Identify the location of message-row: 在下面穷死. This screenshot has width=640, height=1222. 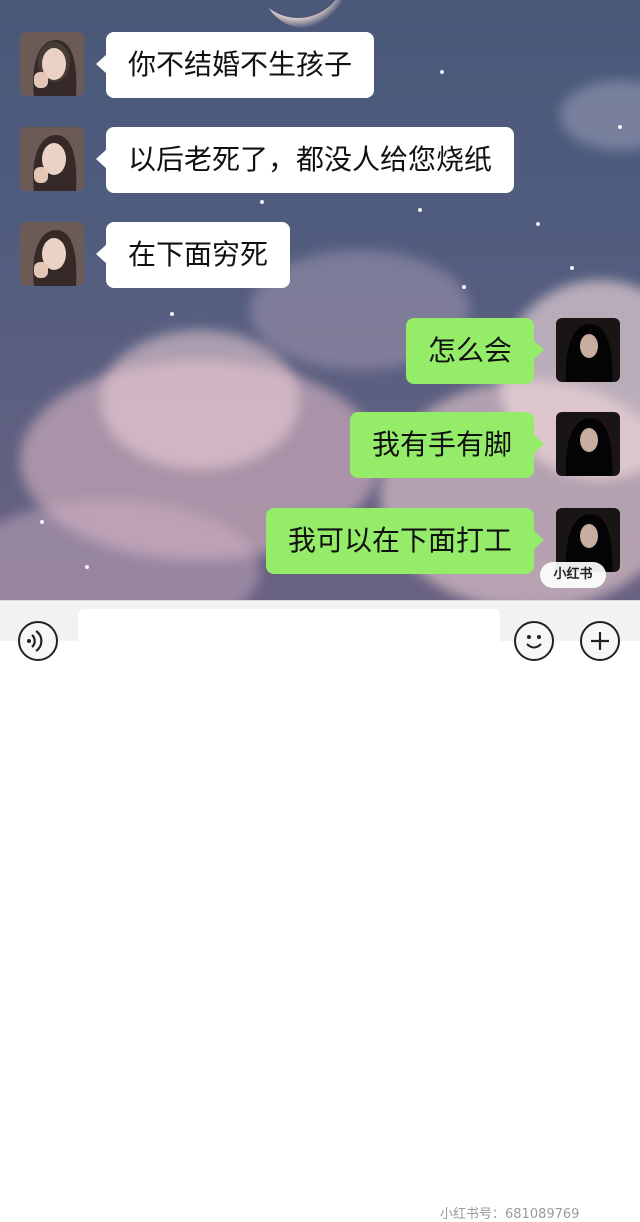
(155, 255).